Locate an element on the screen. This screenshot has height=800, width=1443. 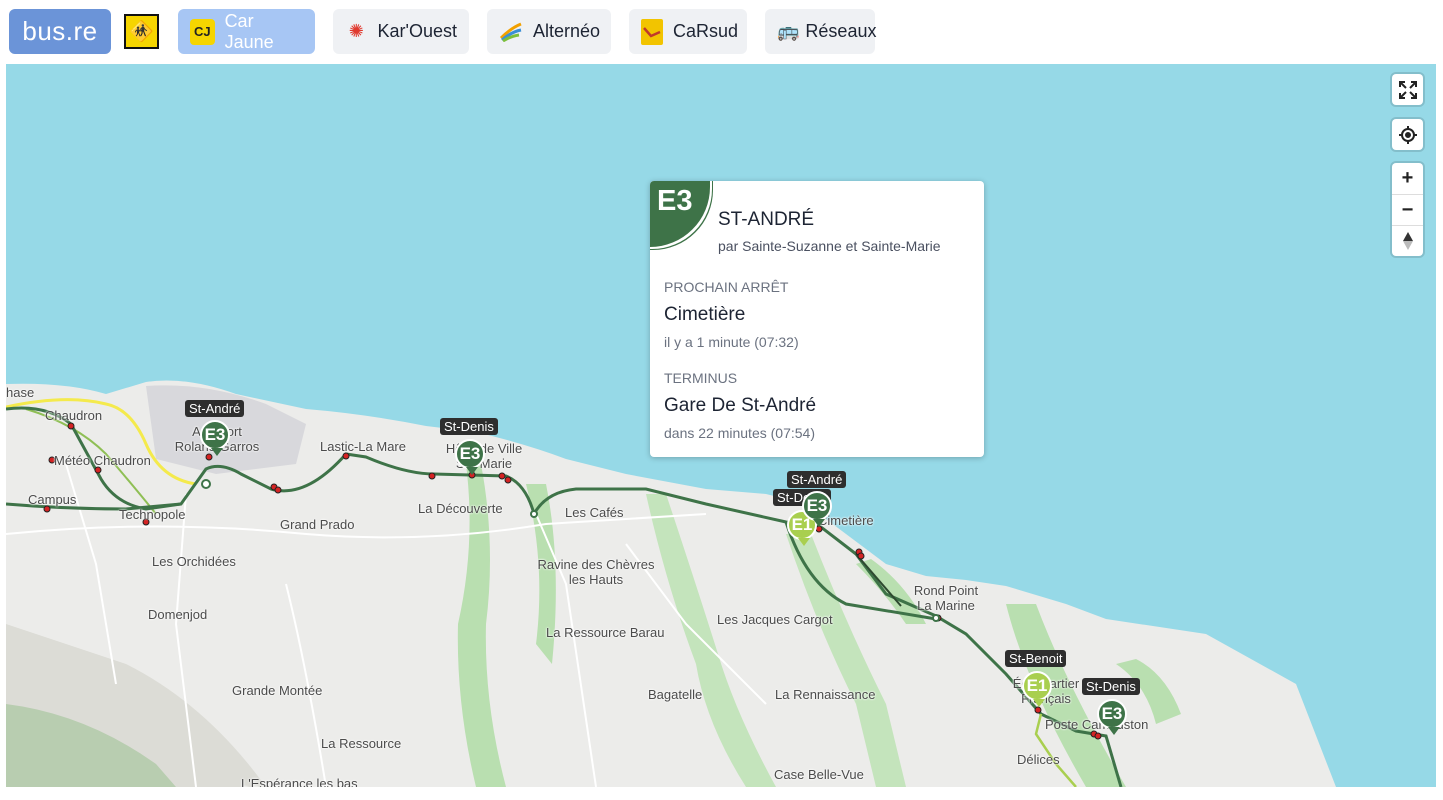
compass-icon is located at coordinates (1407, 240).